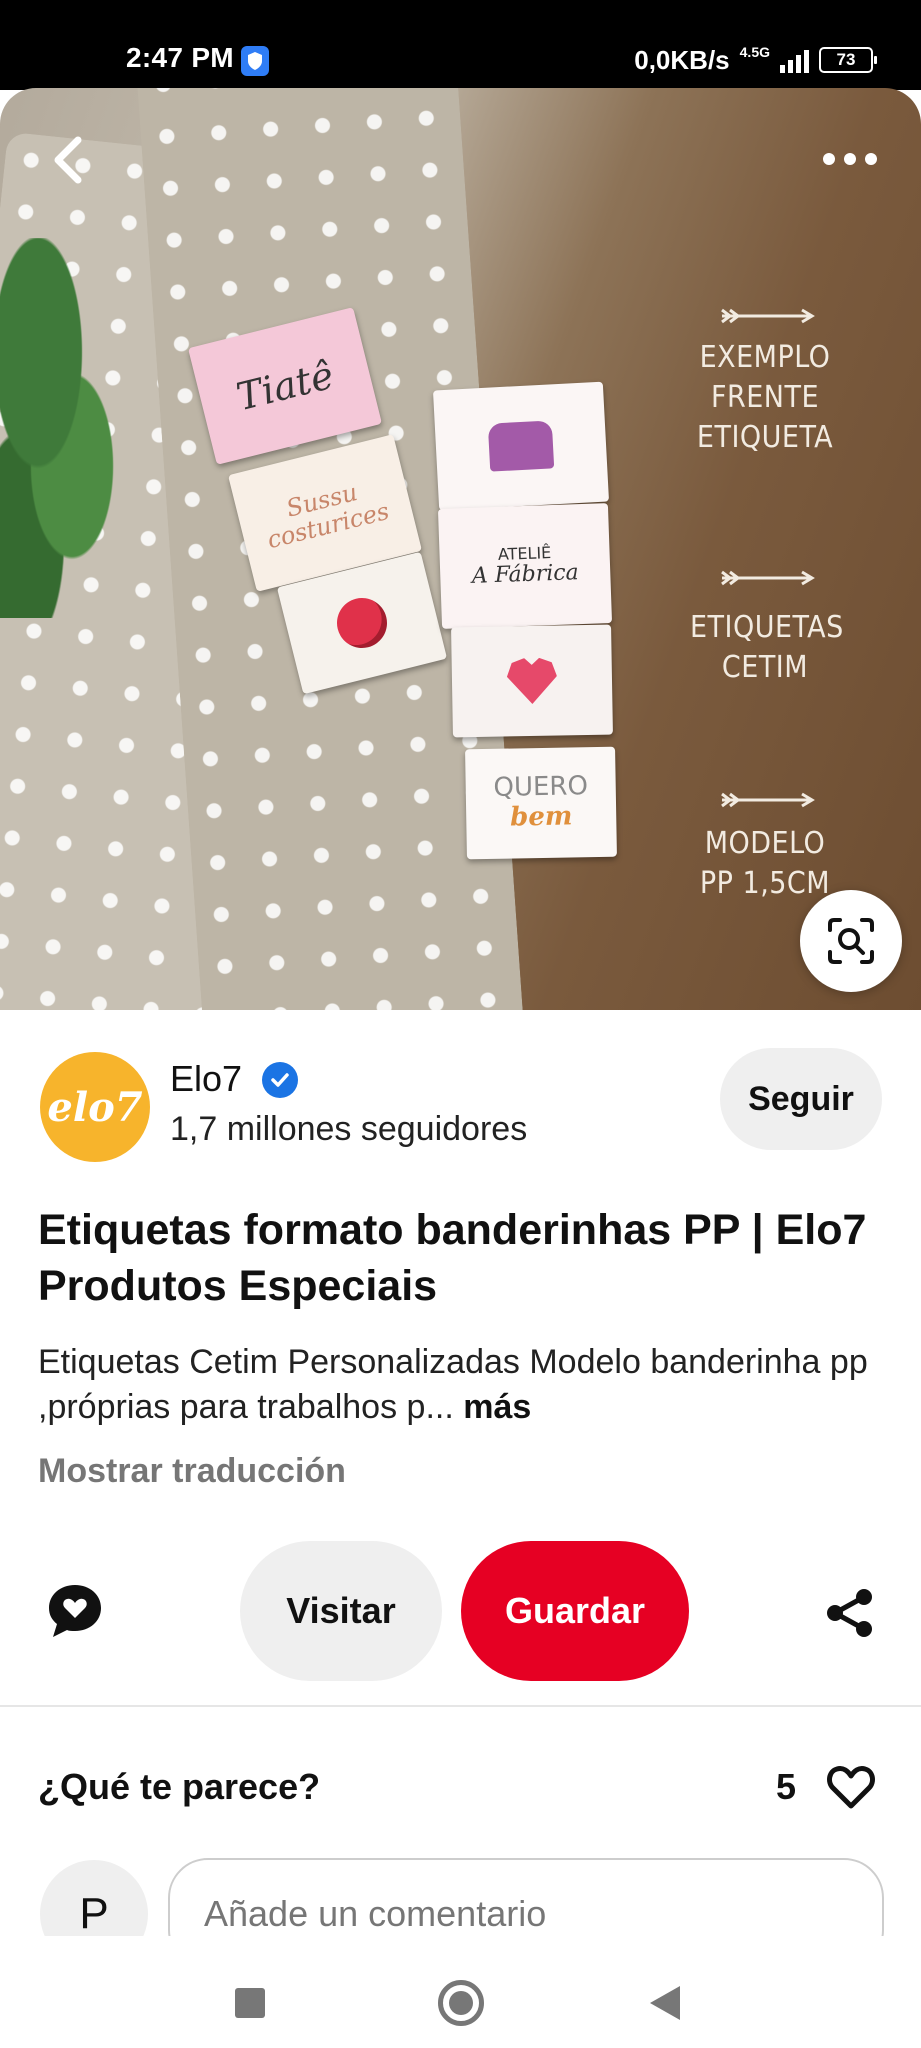 This screenshot has width=921, height=2048. I want to click on battery-level: 73, so click(846, 59).